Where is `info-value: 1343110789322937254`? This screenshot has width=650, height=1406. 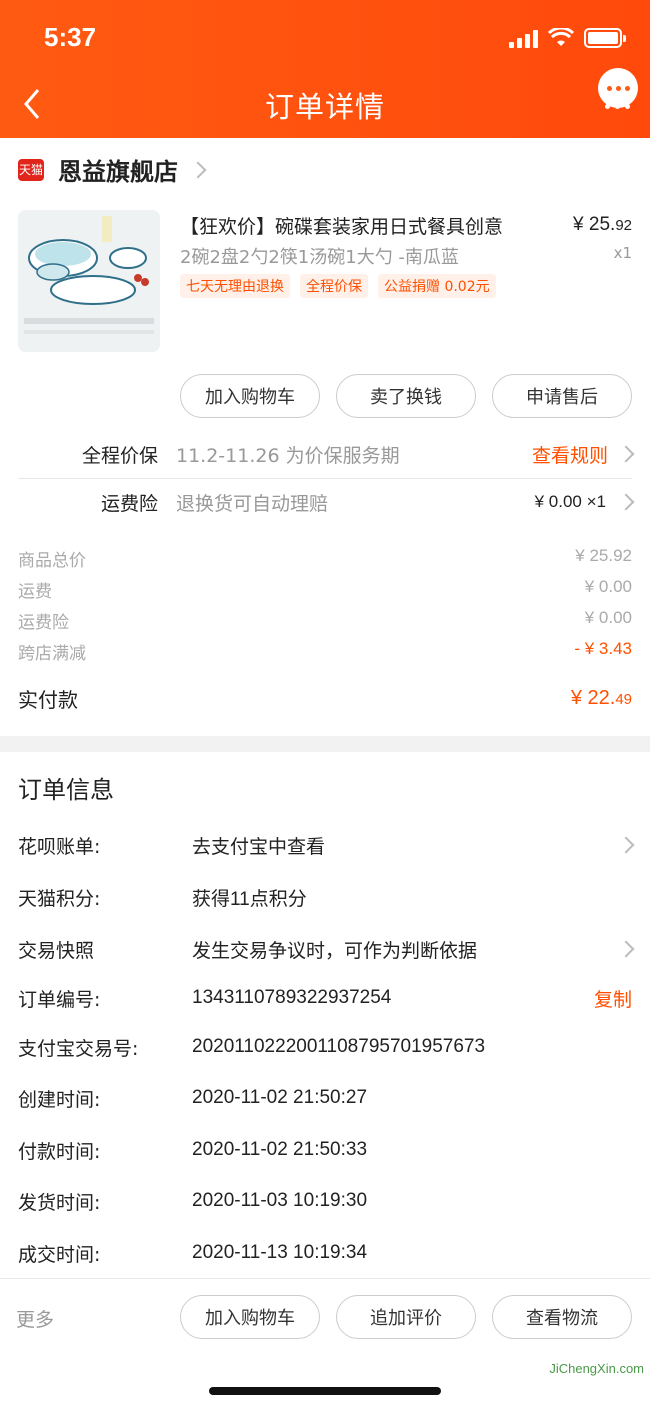 info-value: 1343110789322937254 is located at coordinates (292, 997).